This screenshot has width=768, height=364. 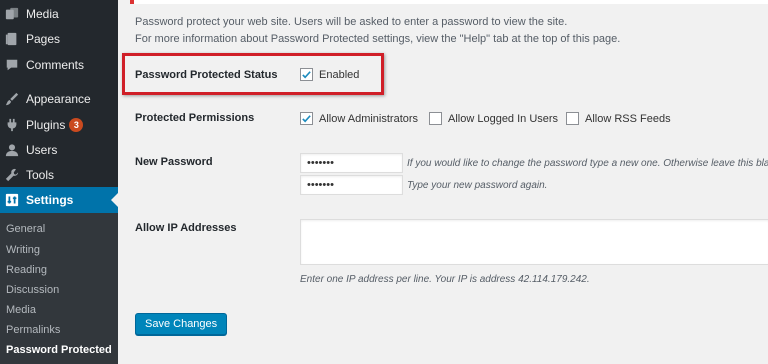 I want to click on confirm-password-input, so click(x=351, y=185).